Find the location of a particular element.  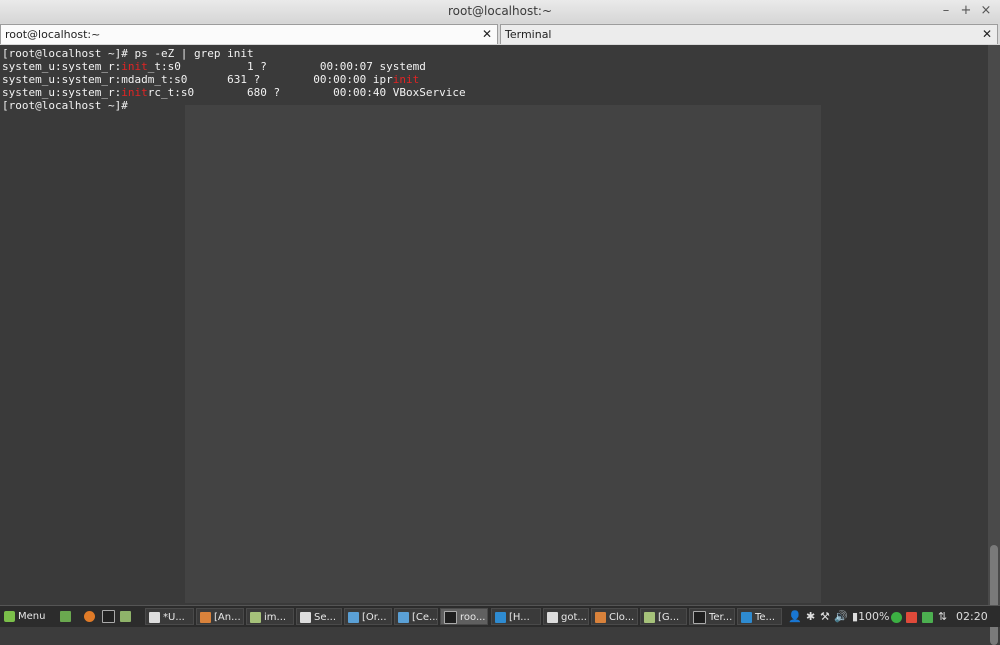

shield-icon is located at coordinates (929, 616).